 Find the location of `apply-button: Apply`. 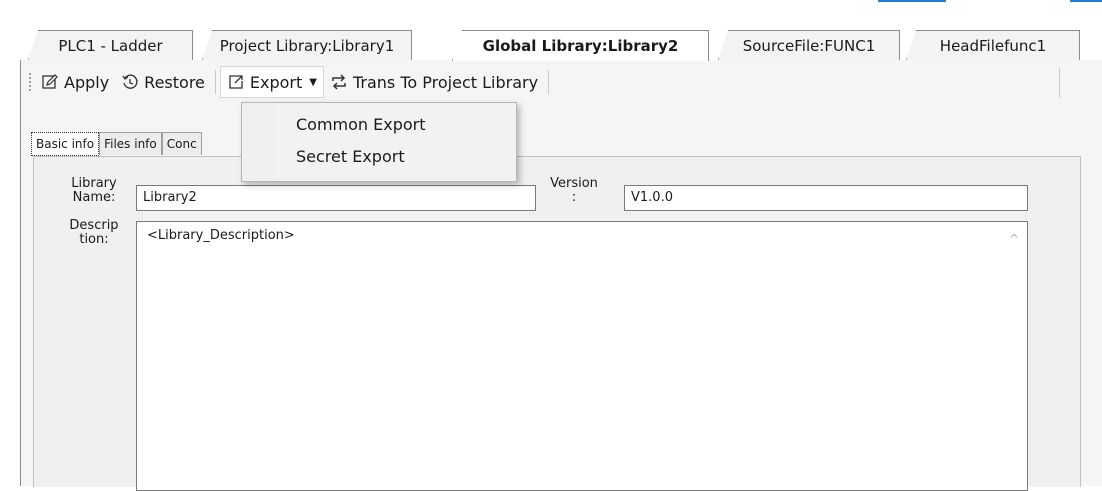

apply-button: Apply is located at coordinates (75, 82).